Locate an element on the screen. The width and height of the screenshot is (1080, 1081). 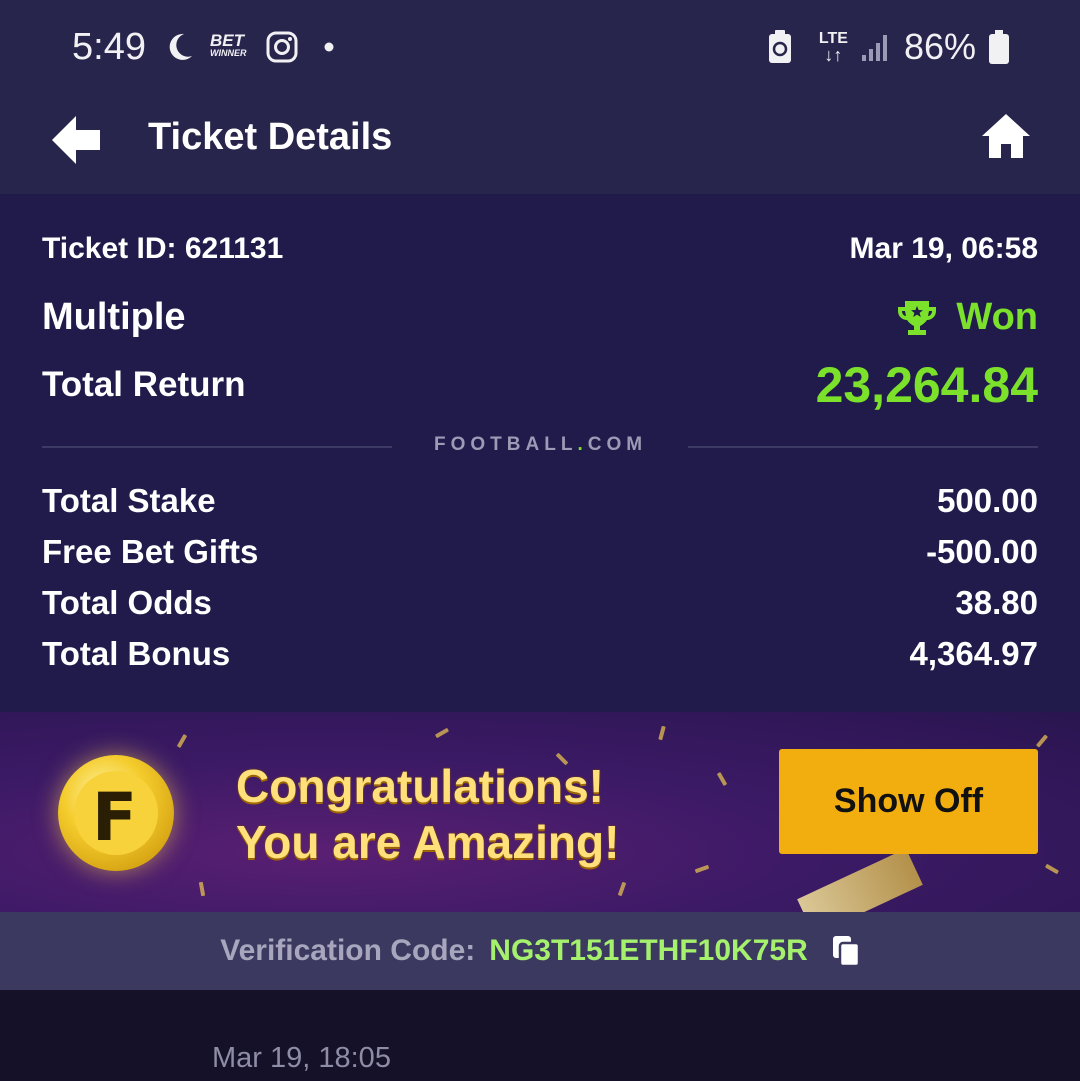
lte-icon: LTE ↓↑ is located at coordinates (833, 48).